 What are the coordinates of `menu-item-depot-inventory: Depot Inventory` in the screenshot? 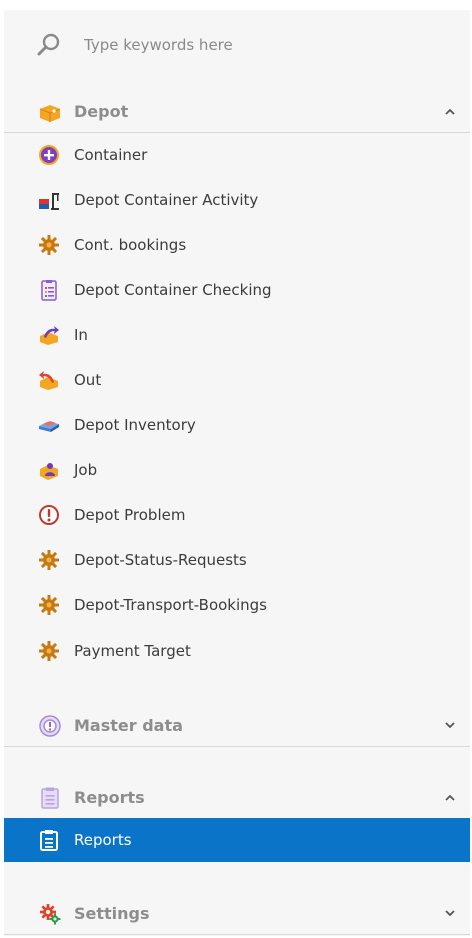 It's located at (237, 425).